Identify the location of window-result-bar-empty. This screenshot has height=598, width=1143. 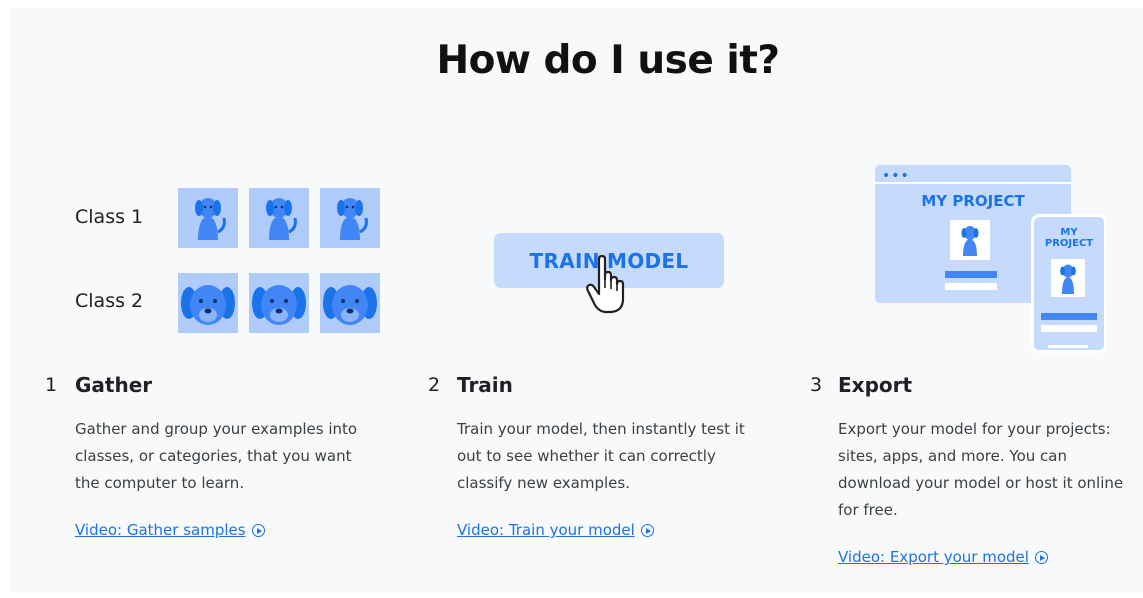
(971, 286).